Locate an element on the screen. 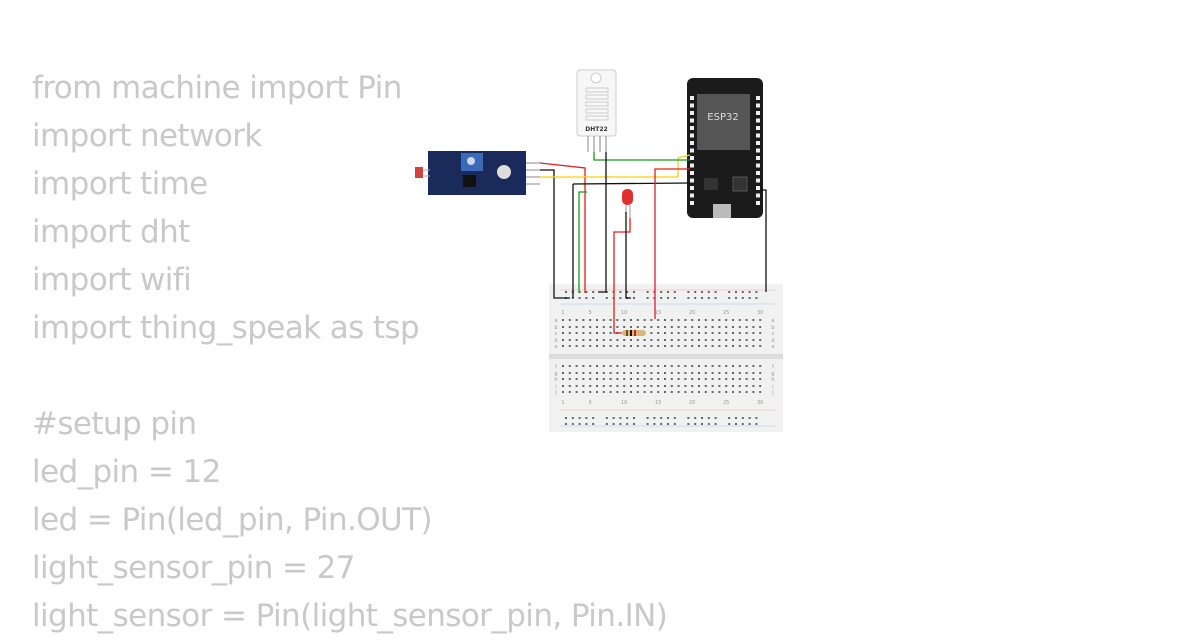  column-label: 1 is located at coordinates (562, 313).